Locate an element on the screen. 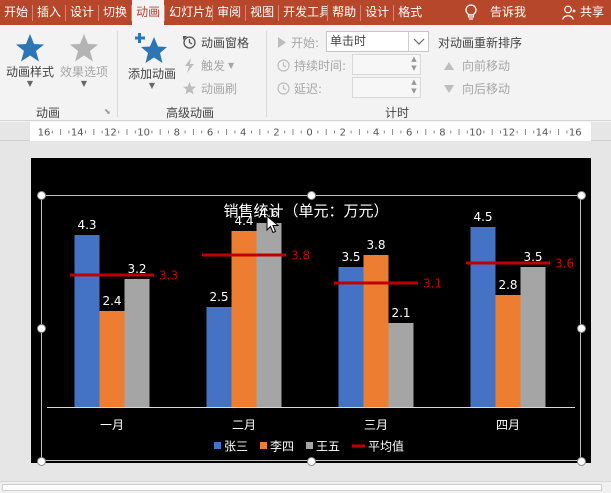 The image size is (611, 493). tab-1: 插入 is located at coordinates (49, 12).